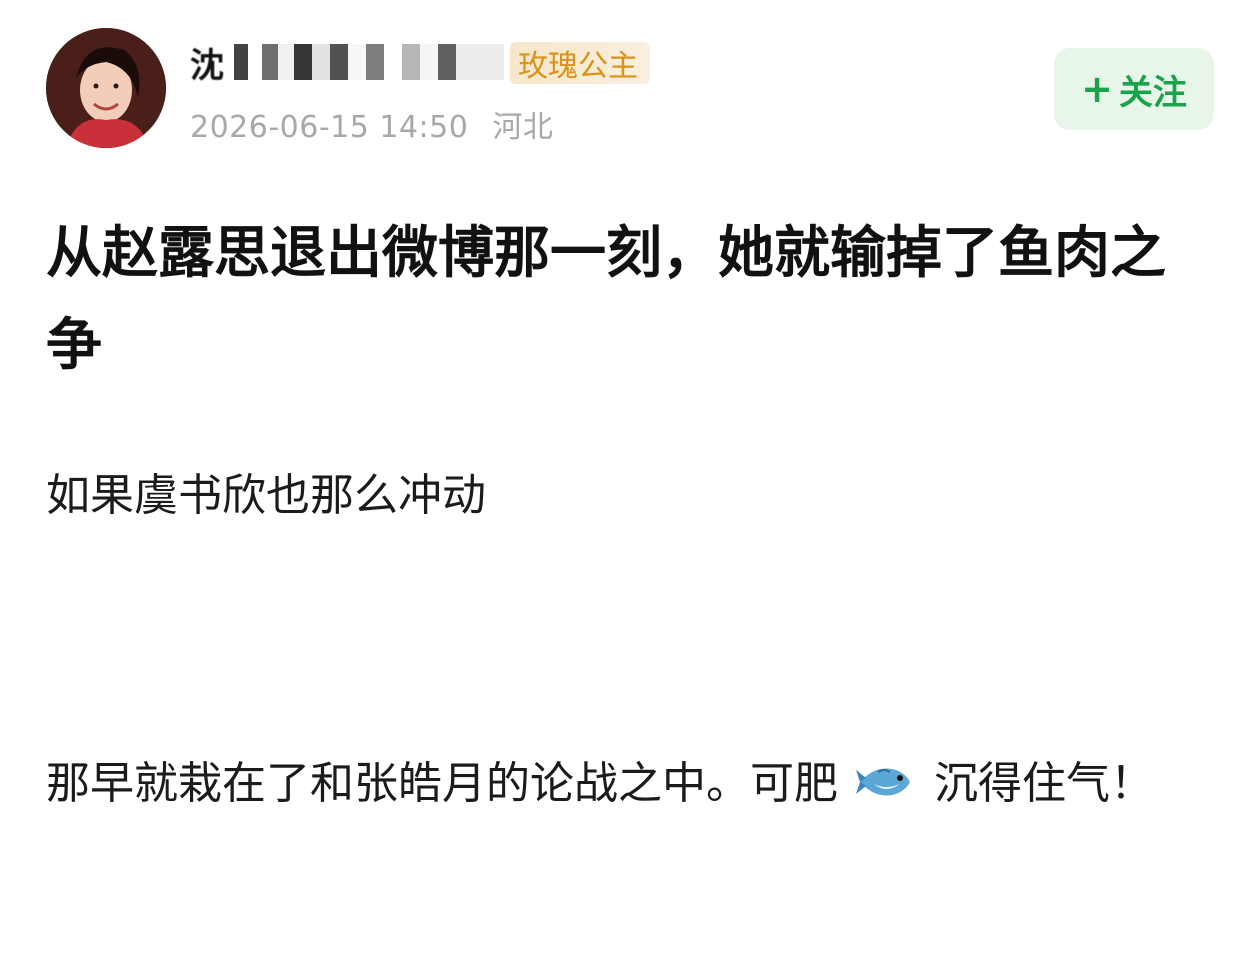 This screenshot has height=971, width=1260. Describe the element at coordinates (329, 127) in the screenshot. I see `post-timestamp: 2026-06-15 14:50` at that location.